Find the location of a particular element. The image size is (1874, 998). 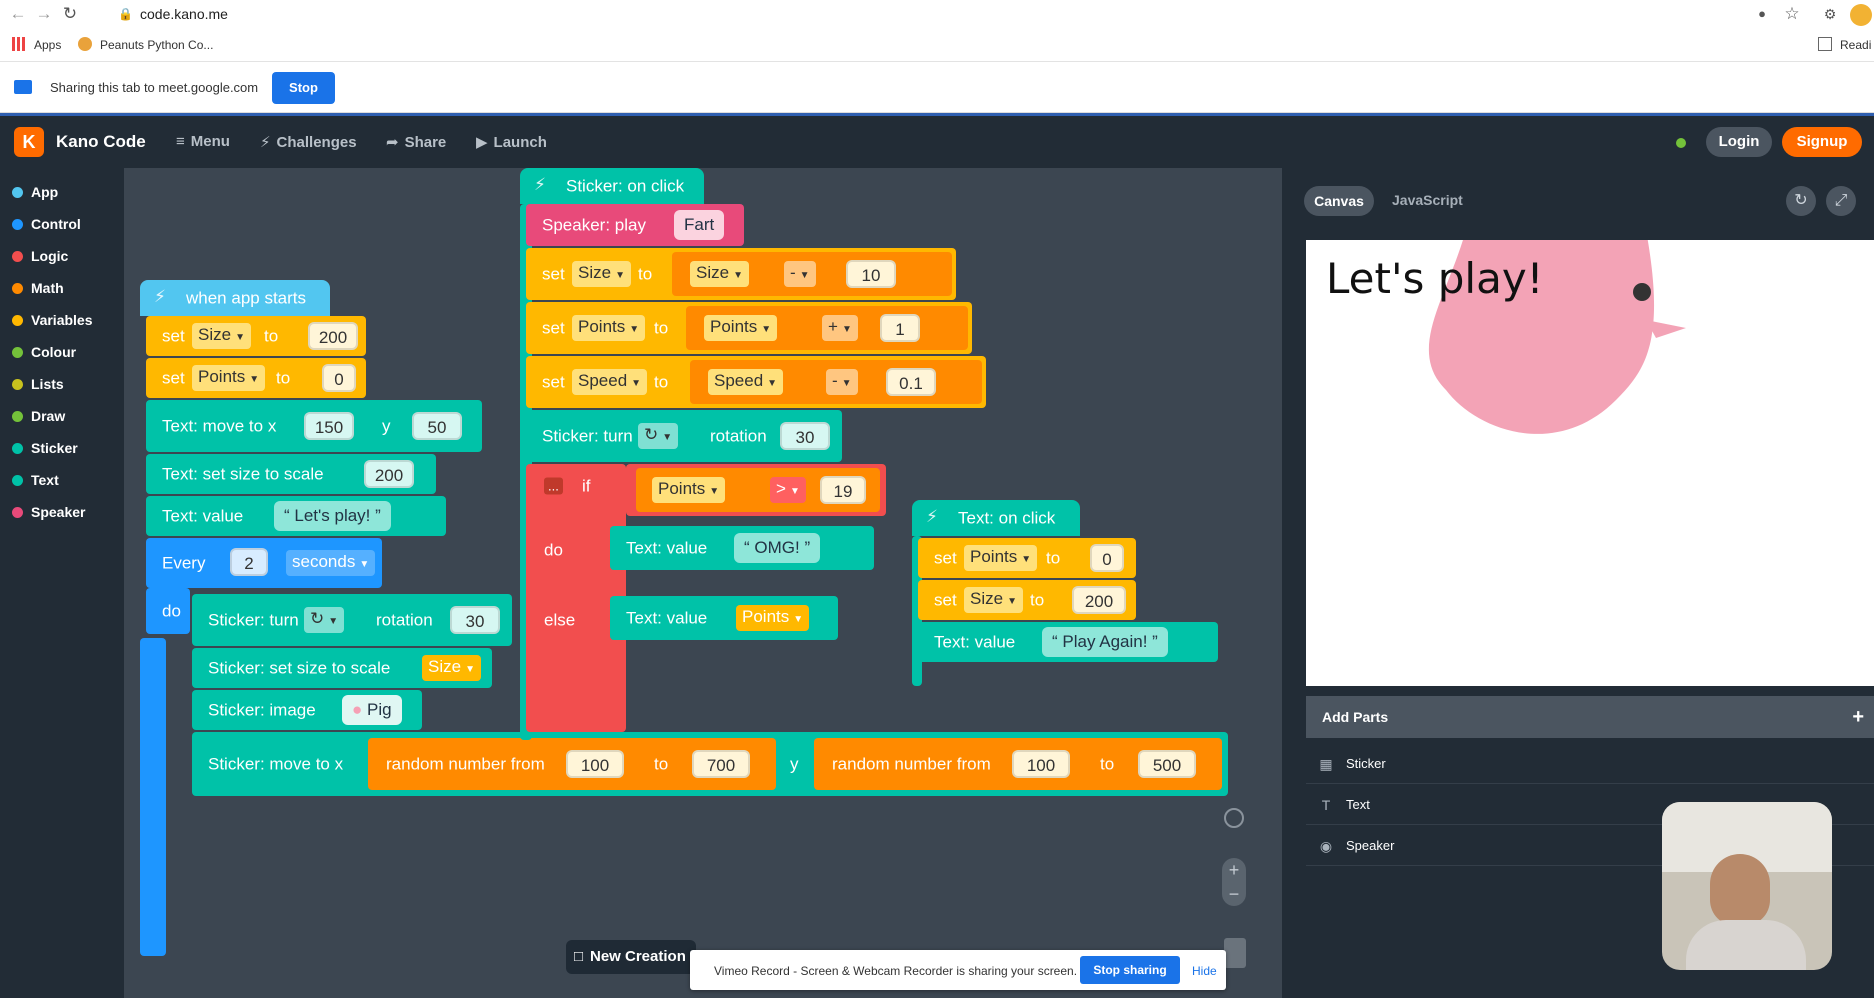

text-on-click-block: ⚡ Text: on click is located at coordinates (996, 518).